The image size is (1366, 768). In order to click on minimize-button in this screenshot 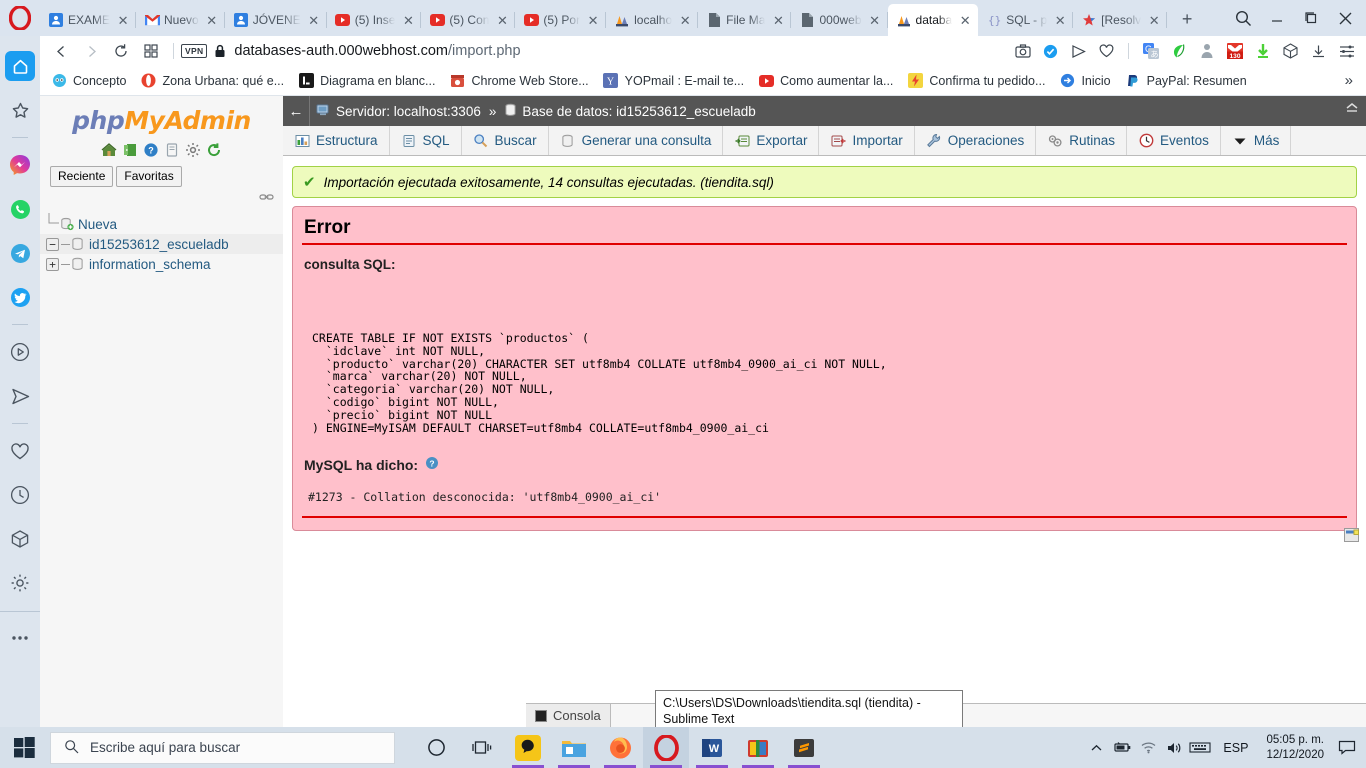, I will do `click(1277, 18)`.